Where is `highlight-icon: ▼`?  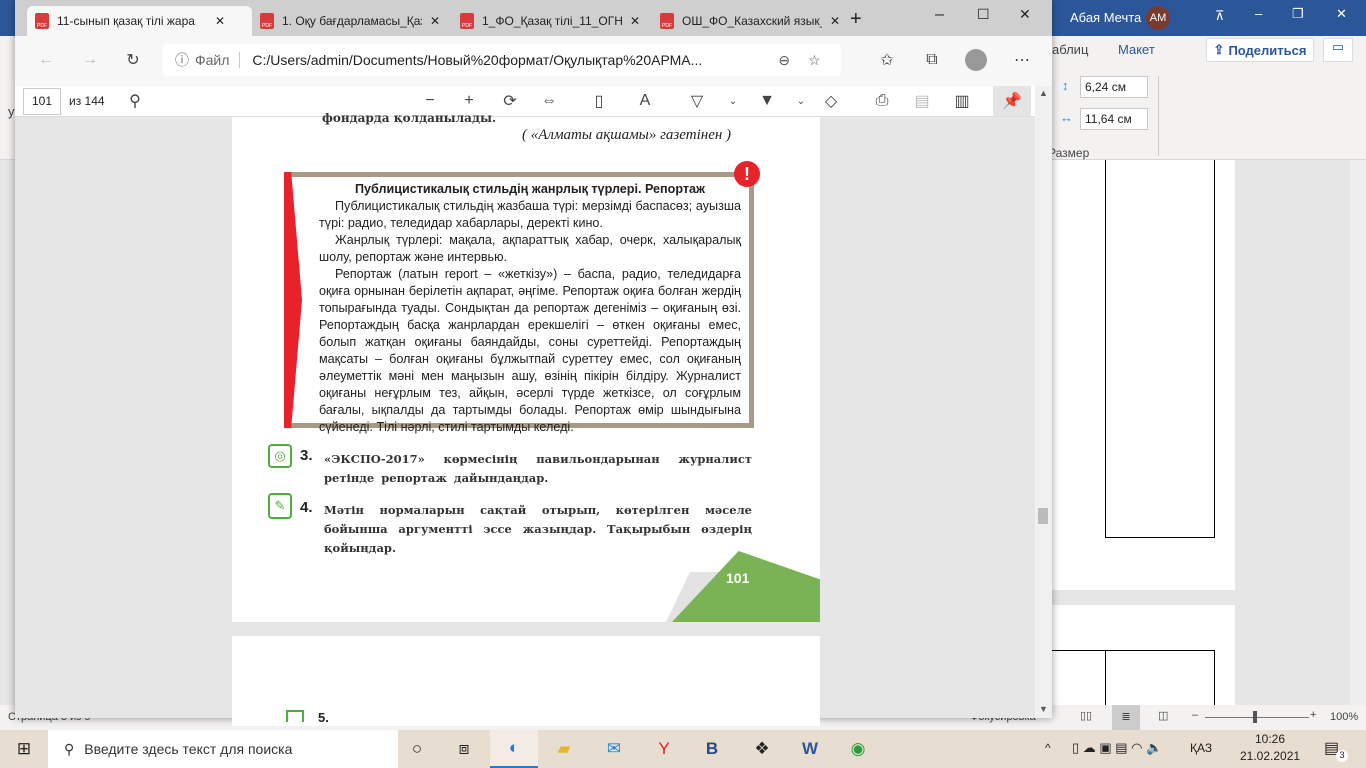
highlight-icon: ▼ is located at coordinates (767, 101).